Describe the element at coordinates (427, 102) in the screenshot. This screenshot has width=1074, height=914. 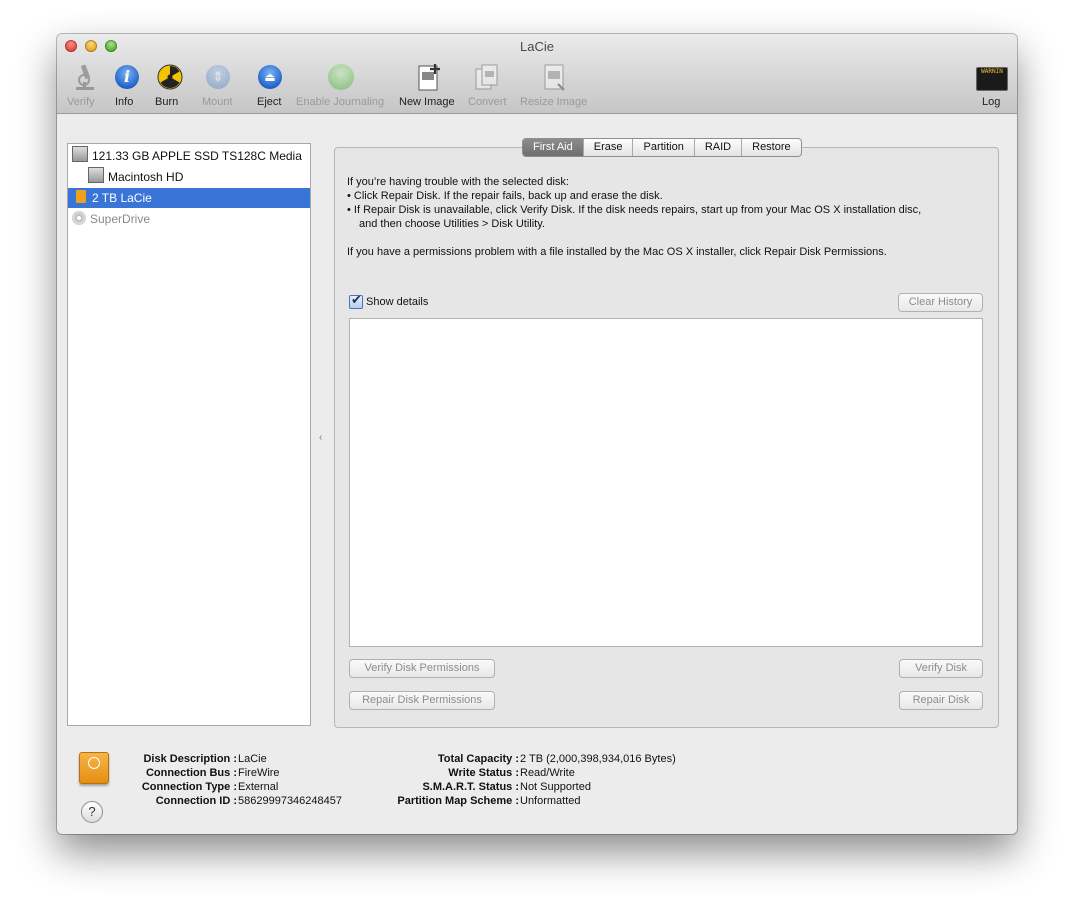
I see `new-image-label: New Image` at that location.